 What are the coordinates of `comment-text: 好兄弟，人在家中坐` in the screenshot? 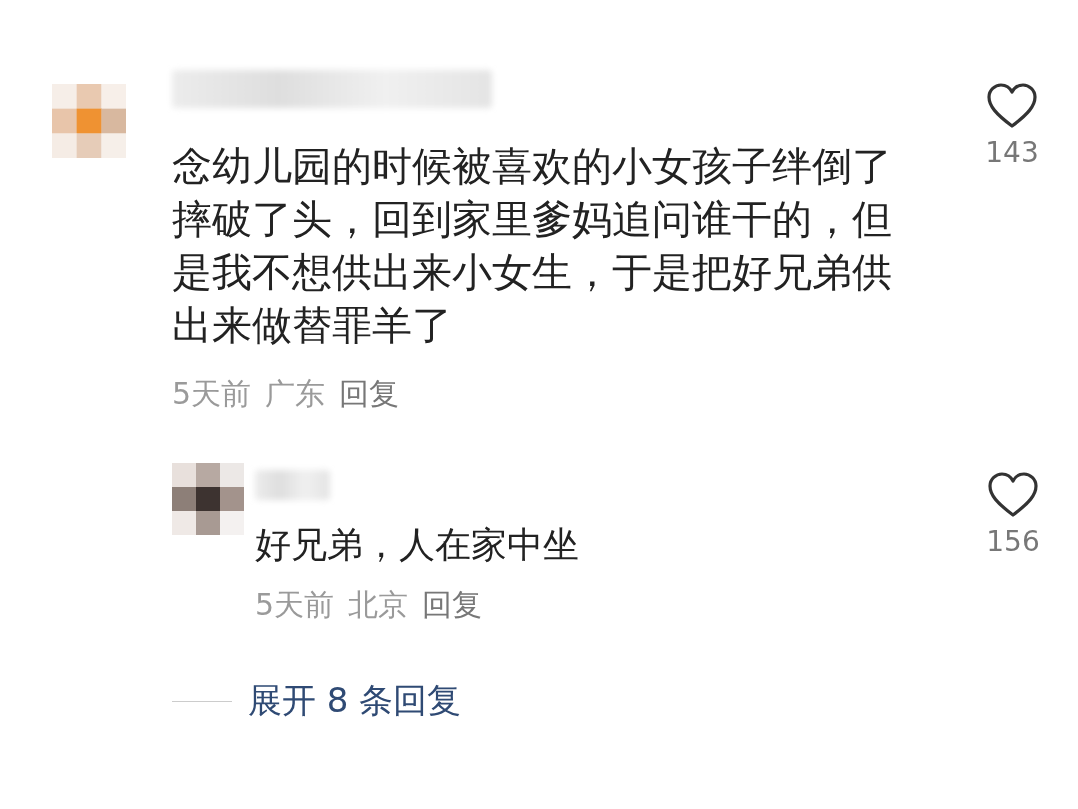 It's located at (417, 545).